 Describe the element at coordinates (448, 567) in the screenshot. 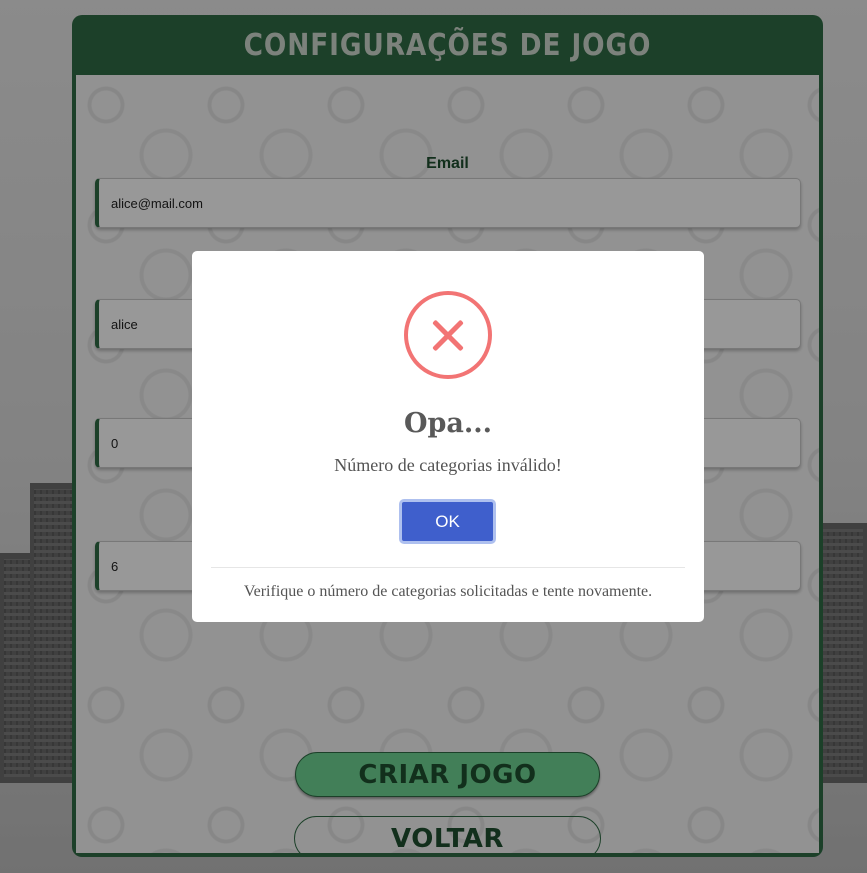

I see `dialog-divider` at that location.